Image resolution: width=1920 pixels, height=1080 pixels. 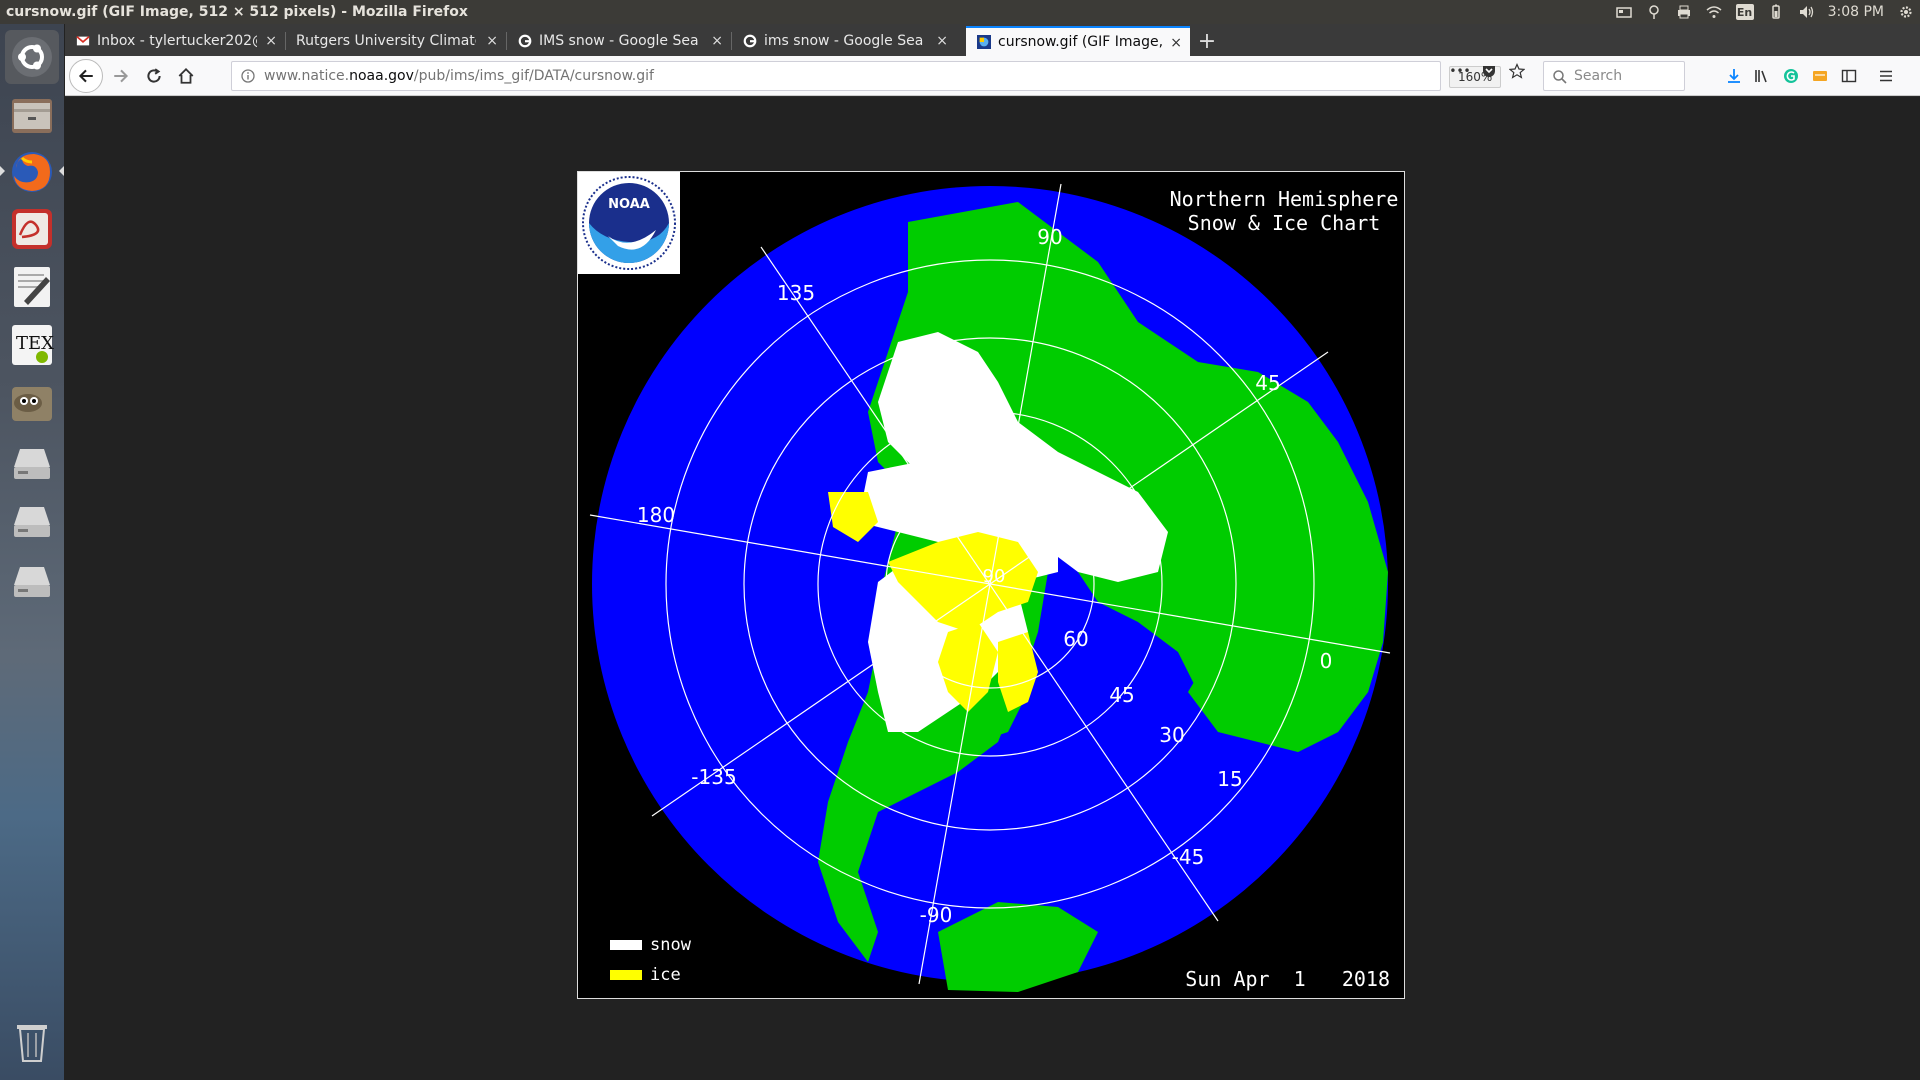 What do you see at coordinates (1284, 199) in the screenshot?
I see `chart-title-line1: Northern Hemisphere` at bounding box center [1284, 199].